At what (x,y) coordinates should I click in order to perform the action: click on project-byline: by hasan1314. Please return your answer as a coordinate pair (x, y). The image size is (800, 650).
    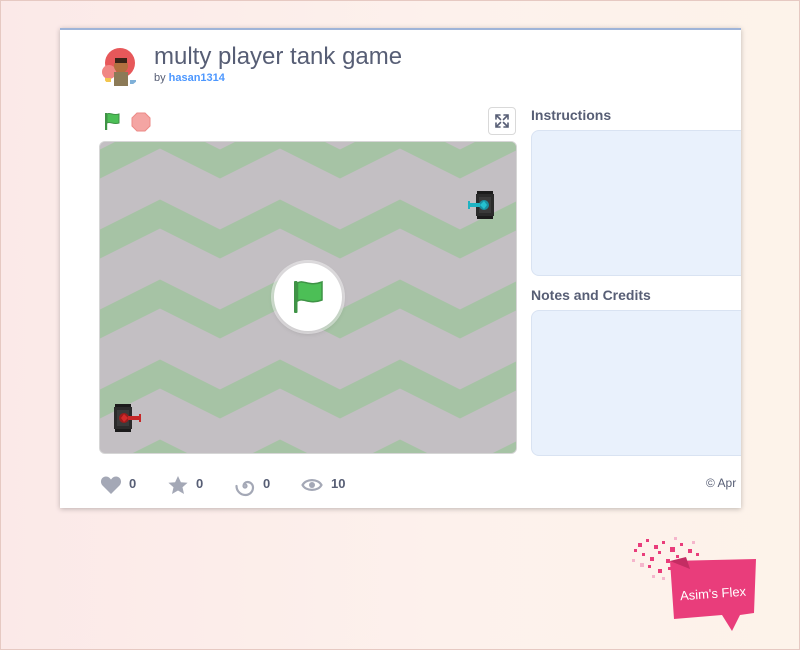
    Looking at the image, I should click on (189, 78).